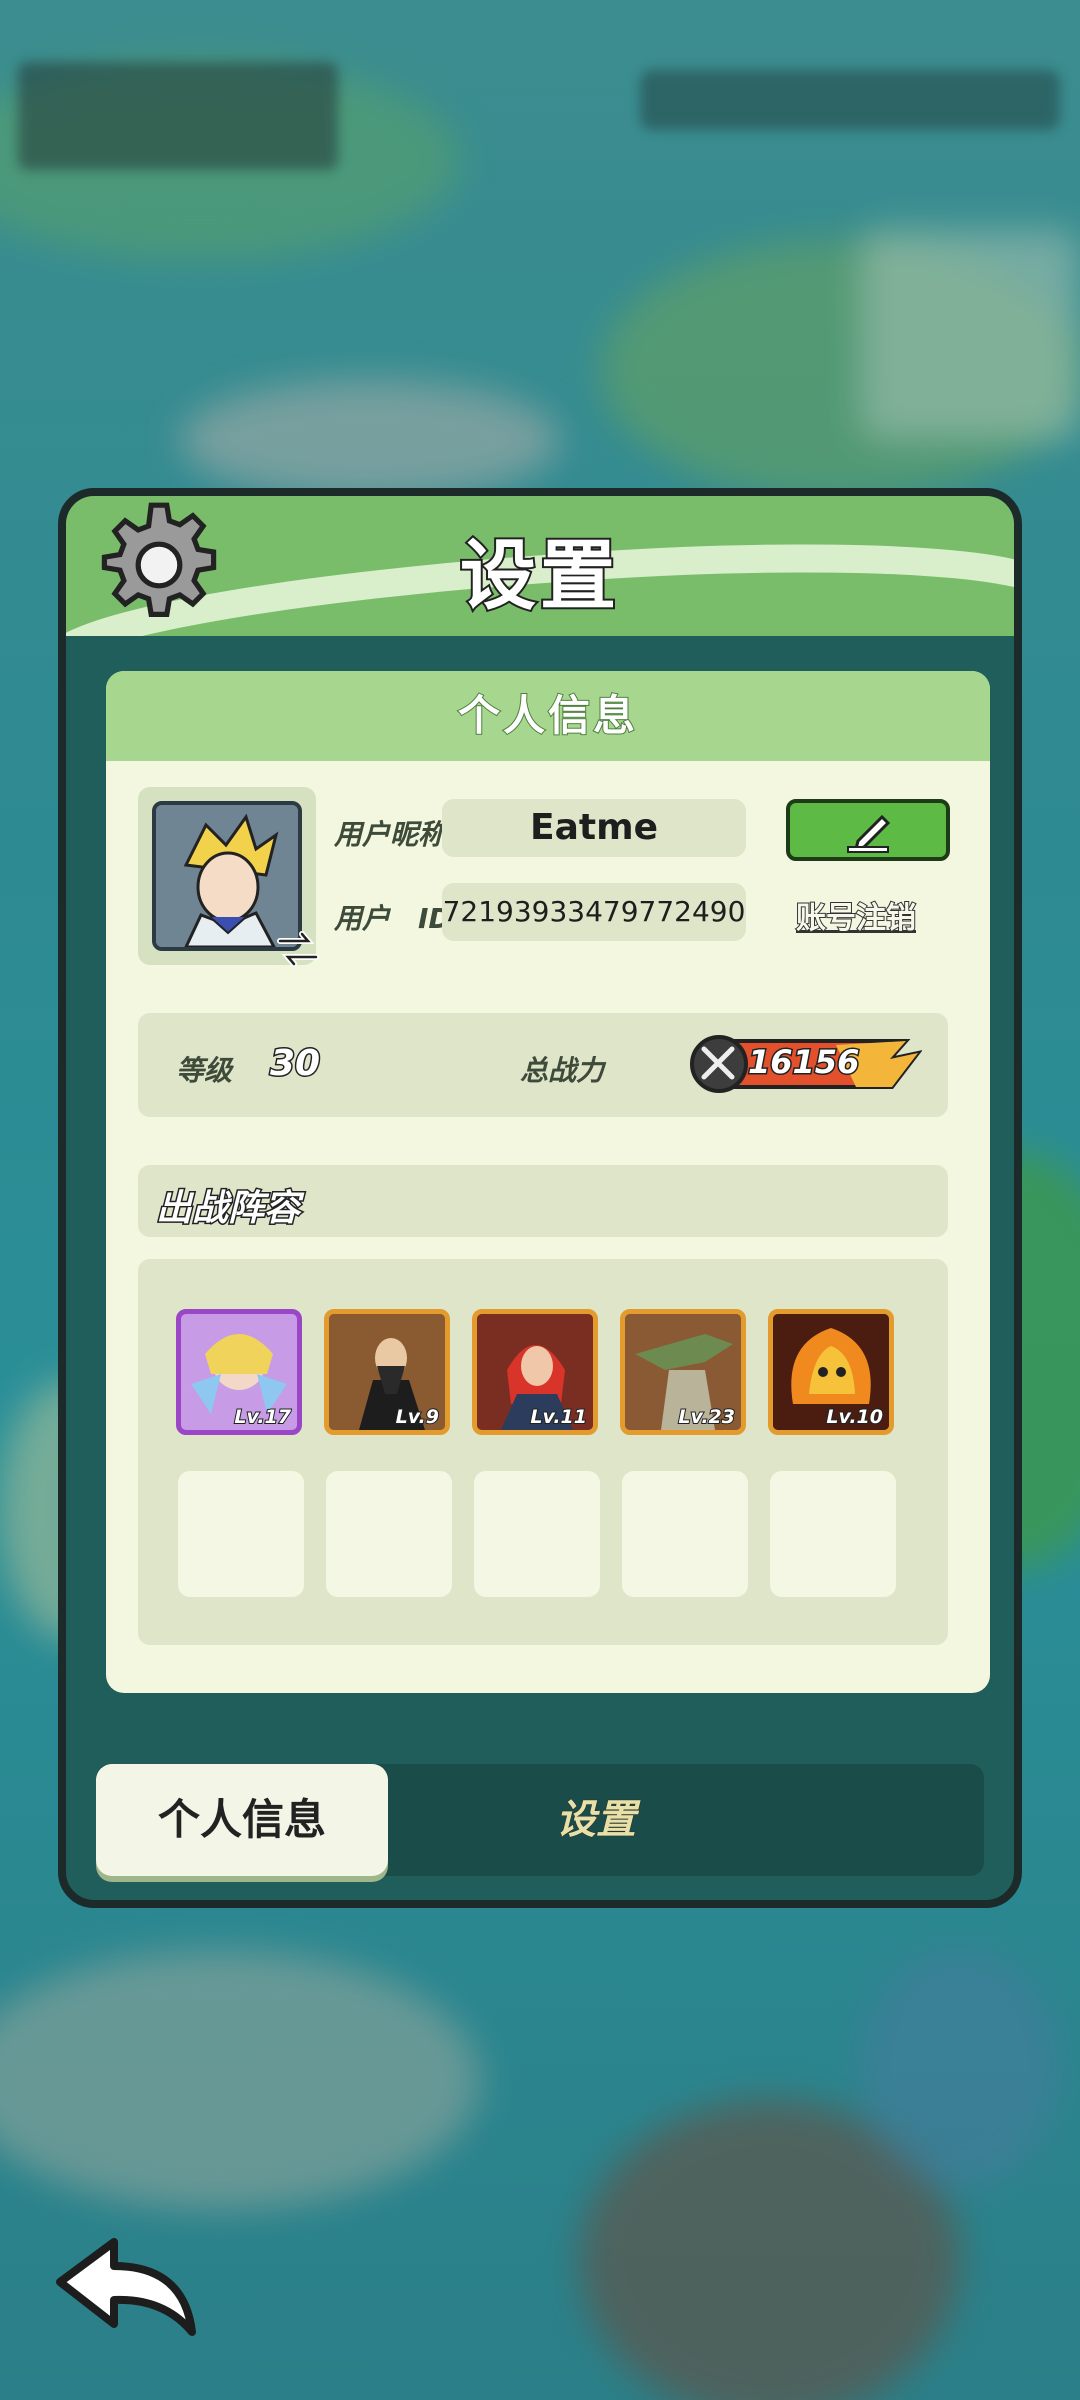  I want to click on hero-level: Lv.23, so click(706, 1417).